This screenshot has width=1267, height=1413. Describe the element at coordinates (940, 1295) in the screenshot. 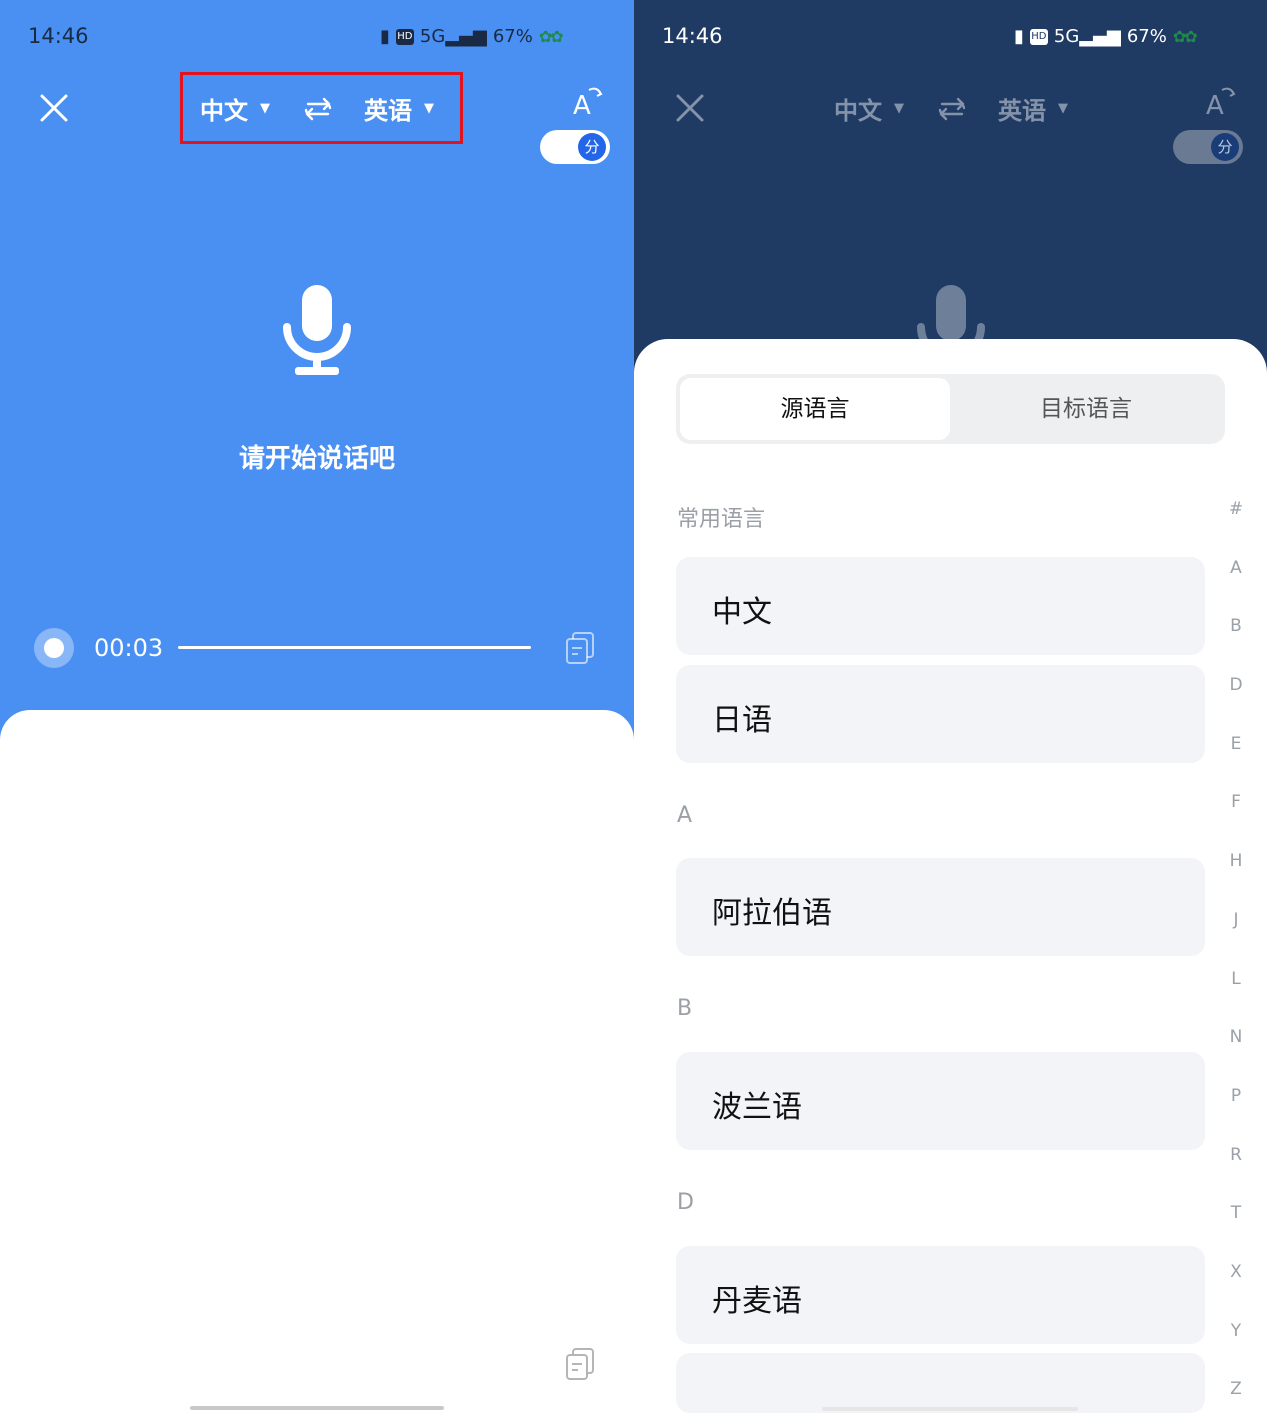

I see `language-item-danish: 丹麦语` at that location.